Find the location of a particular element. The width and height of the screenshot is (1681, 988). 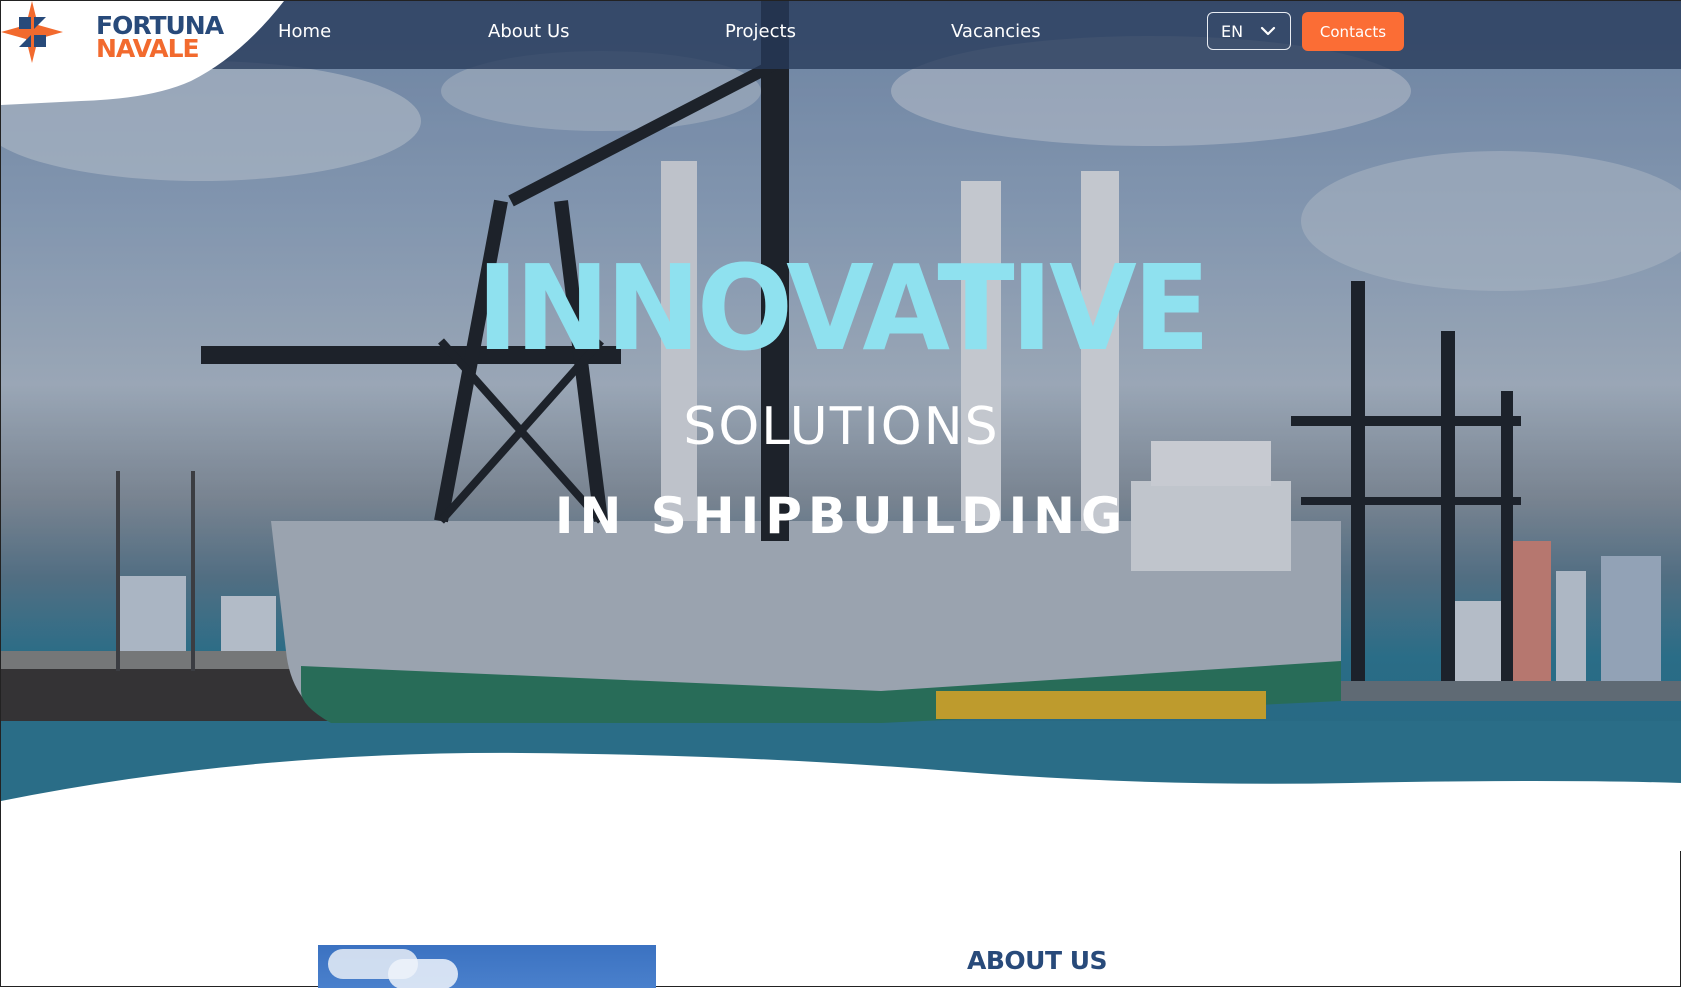

language-select: EN is located at coordinates (1249, 31).